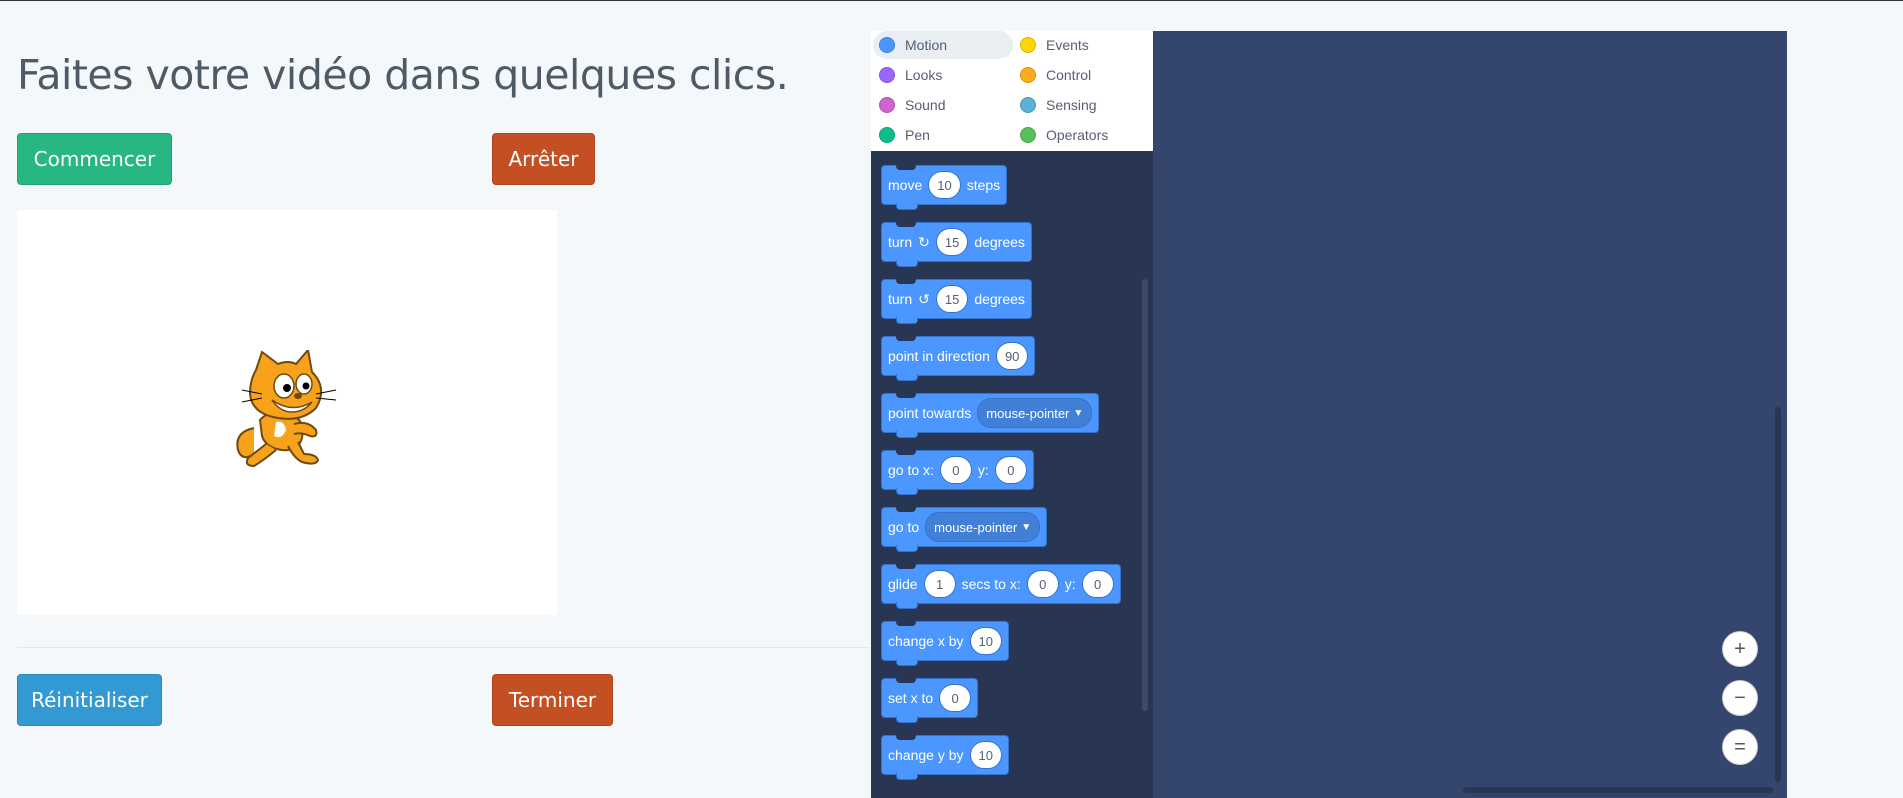 The image size is (1903, 798). What do you see at coordinates (1740, 649) in the screenshot?
I see `zoom-in-icon: +` at bounding box center [1740, 649].